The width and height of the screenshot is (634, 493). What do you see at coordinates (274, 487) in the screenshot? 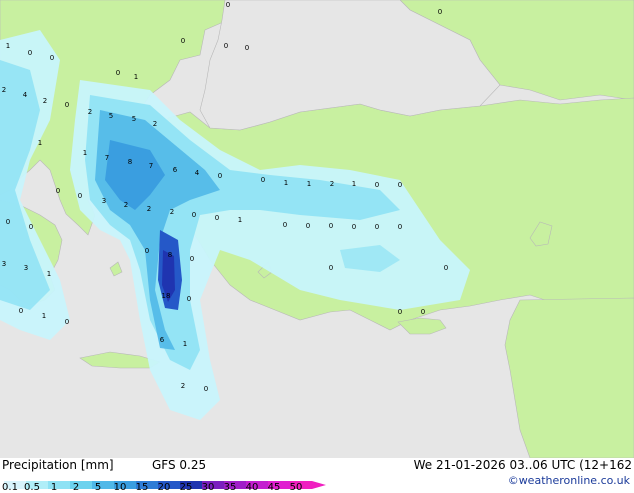
I see `color-scale-tick-label: 45` at bounding box center [274, 487].